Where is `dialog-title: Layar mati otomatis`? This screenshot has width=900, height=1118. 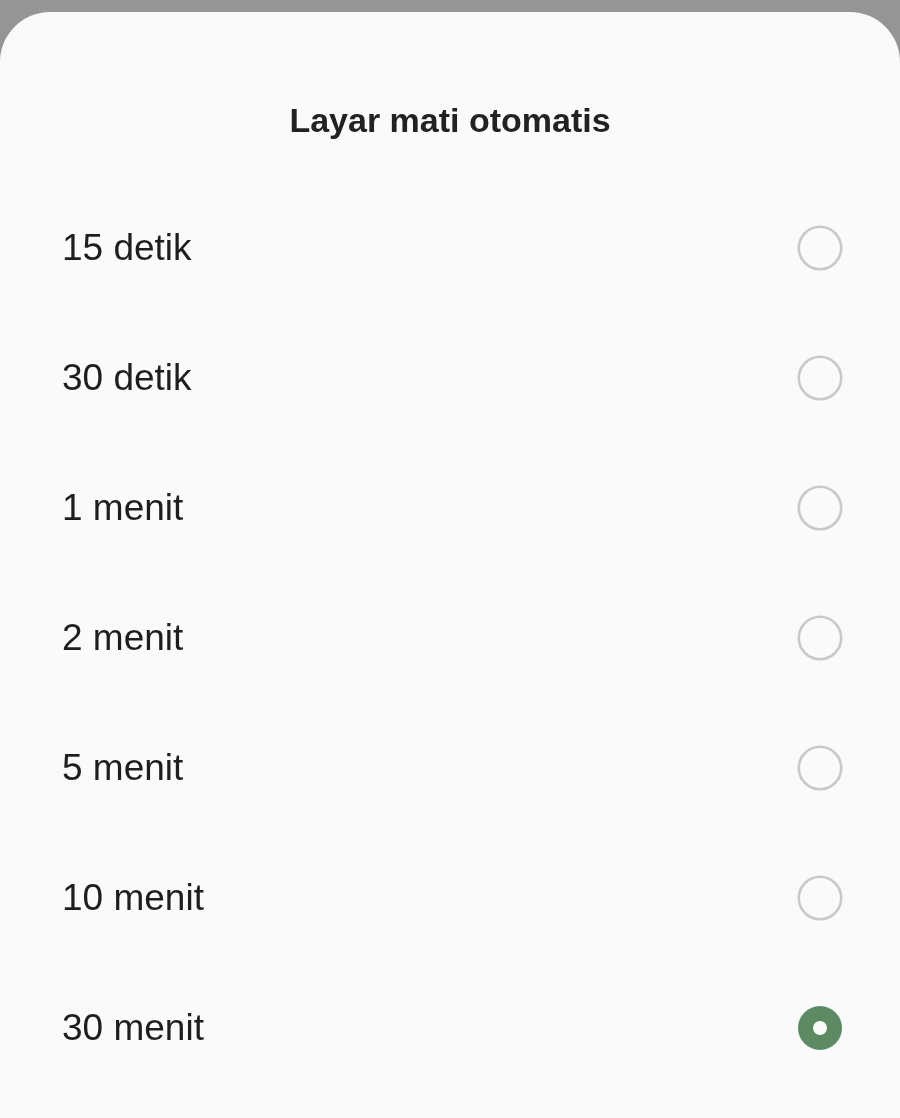
dialog-title: Layar mati otomatis is located at coordinates (450, 120).